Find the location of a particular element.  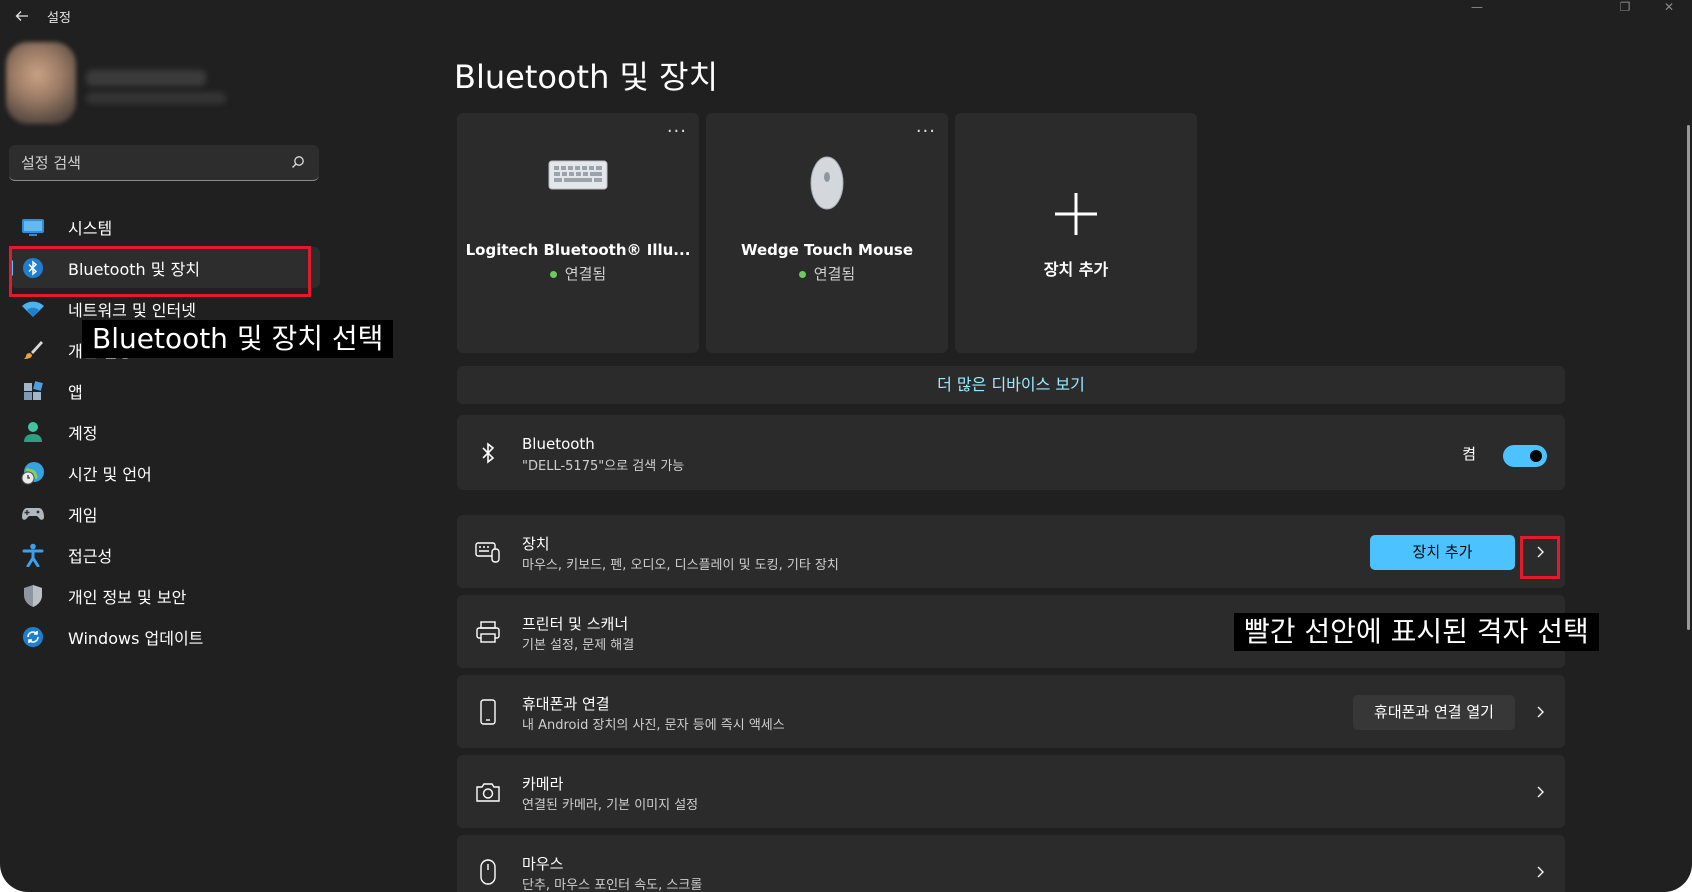

device-card: ··· Wedge Touch Mouse 연결됨 is located at coordinates (827, 233).